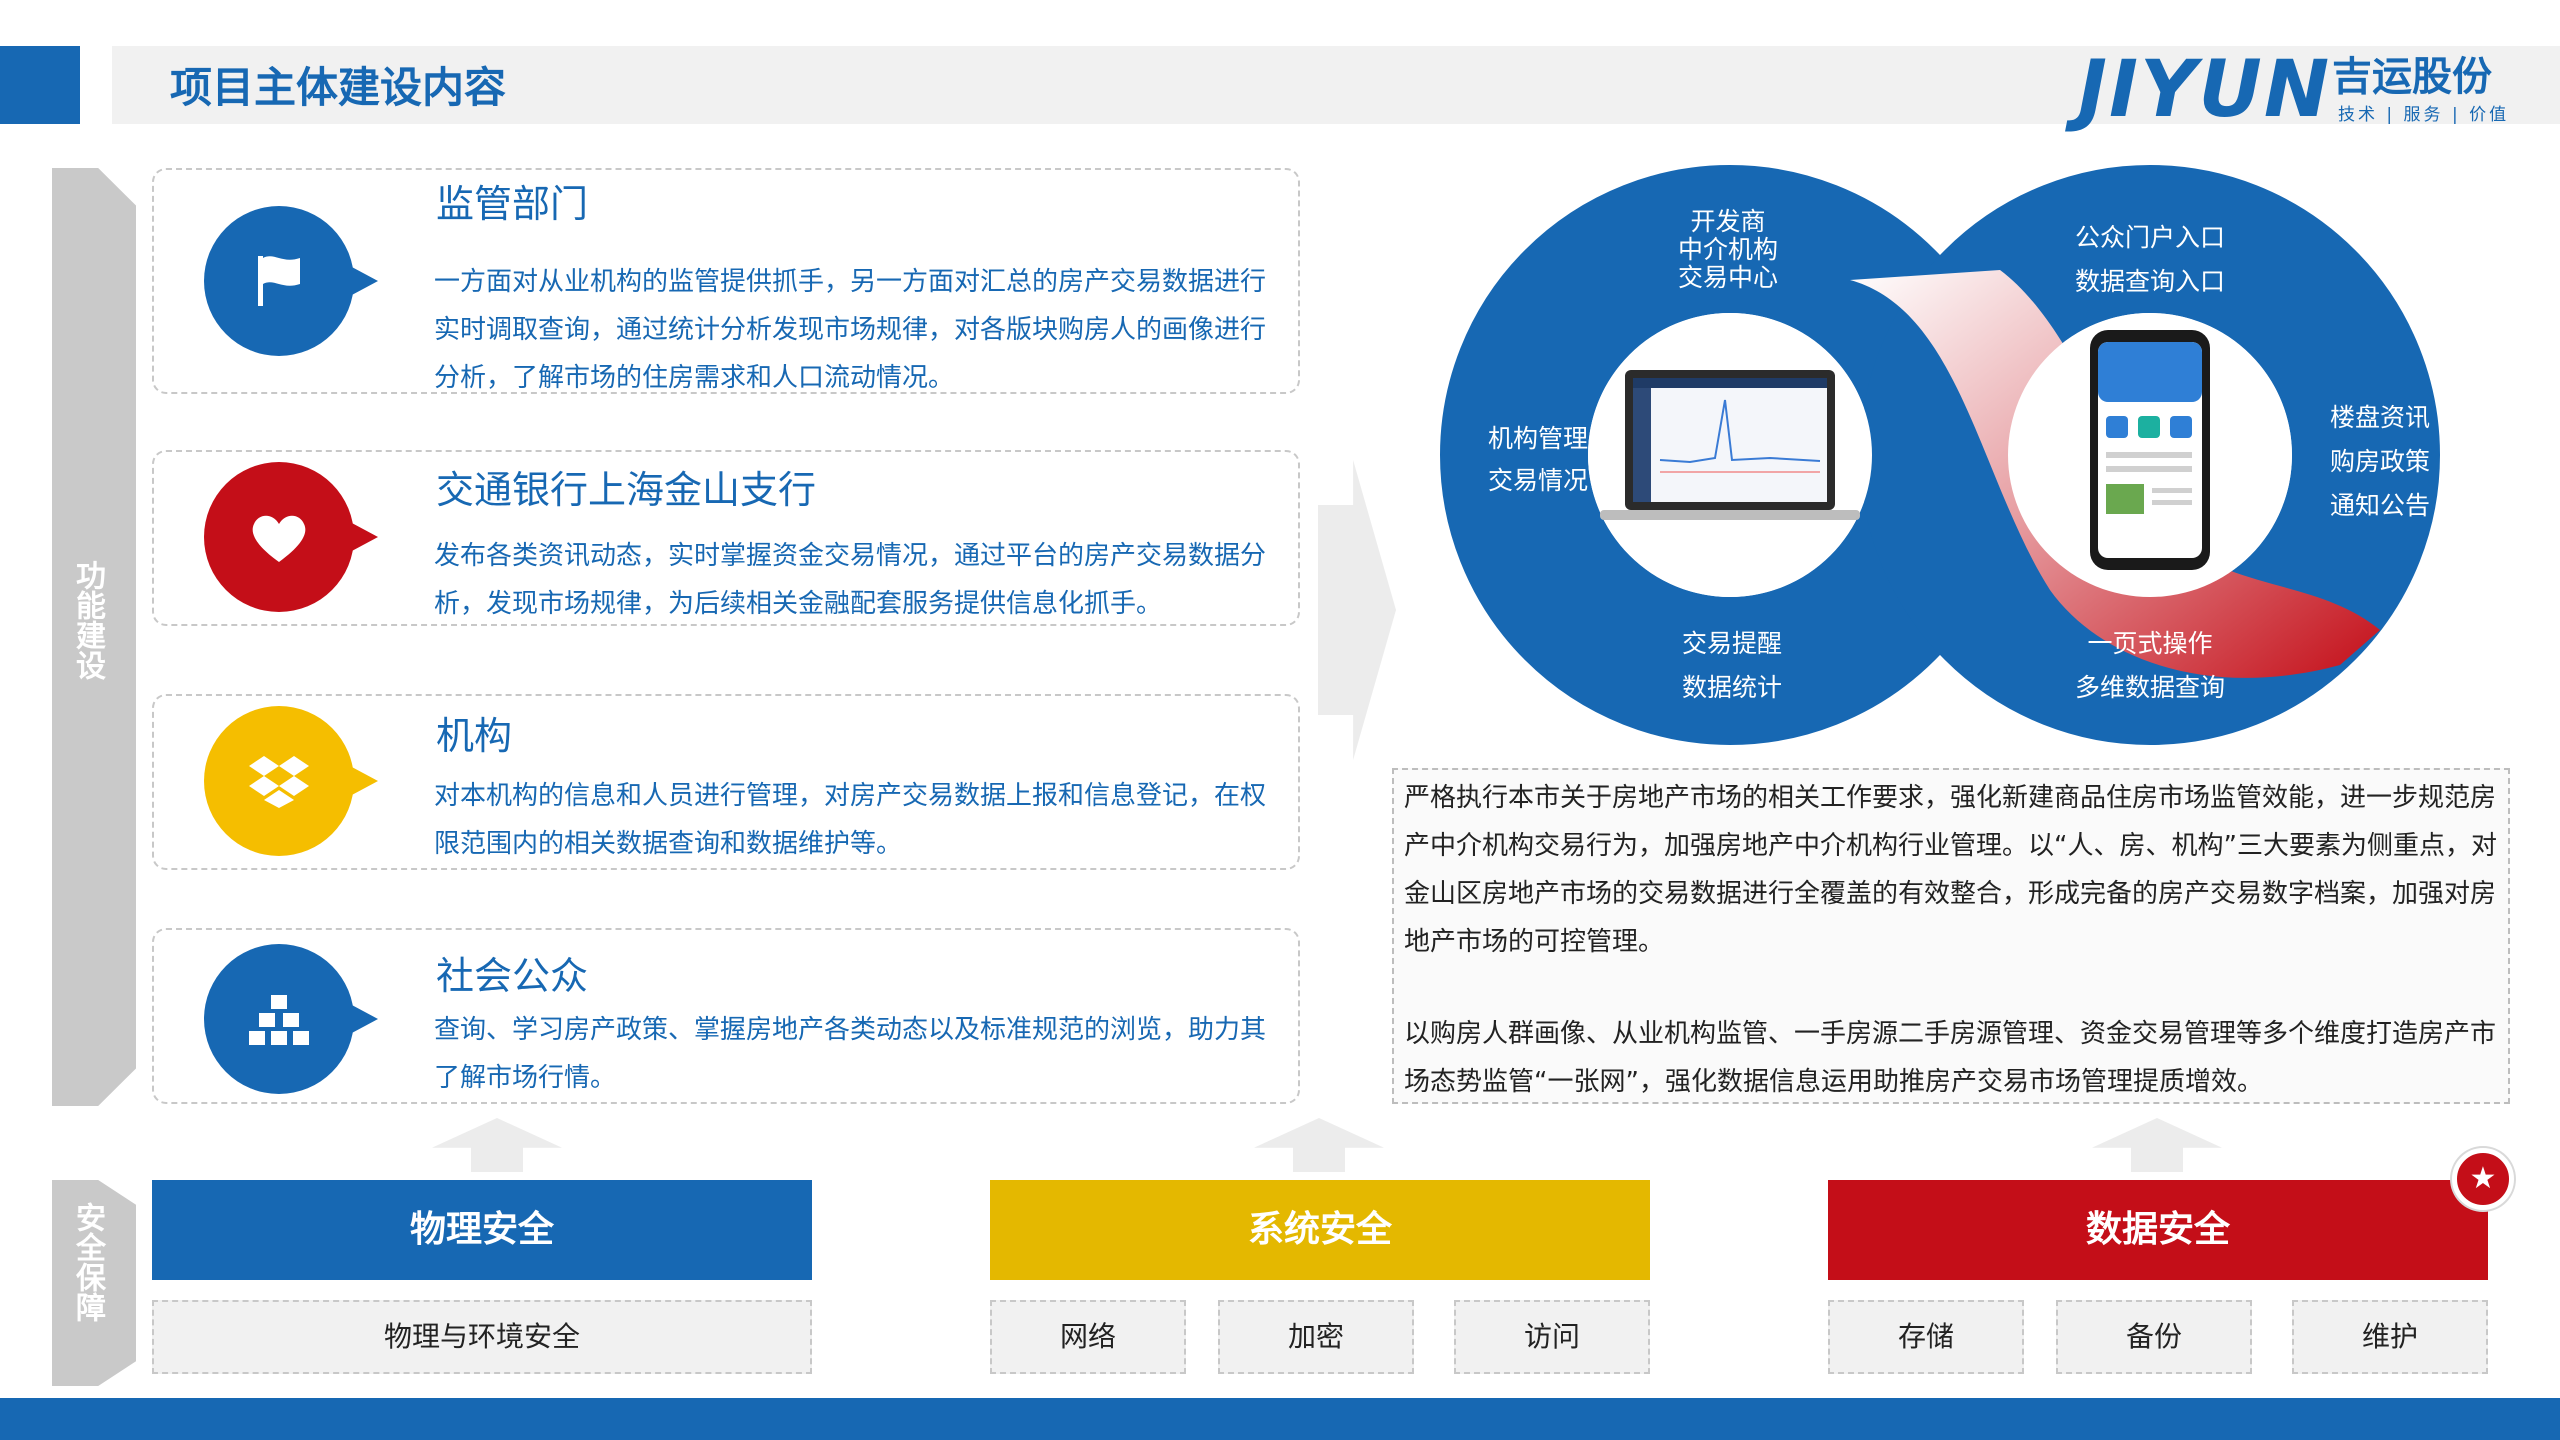  What do you see at coordinates (279, 281) in the screenshot?
I see `flag-icon` at bounding box center [279, 281].